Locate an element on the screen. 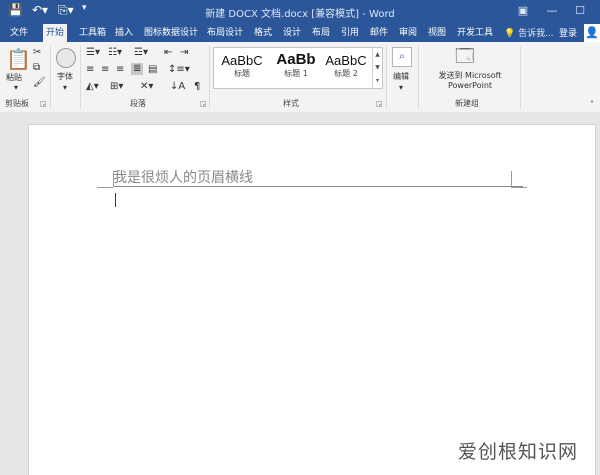 Image resolution: width=600 pixels, height=475 pixels. clipboard-launcher-icon: ◲ is located at coordinates (43, 104).